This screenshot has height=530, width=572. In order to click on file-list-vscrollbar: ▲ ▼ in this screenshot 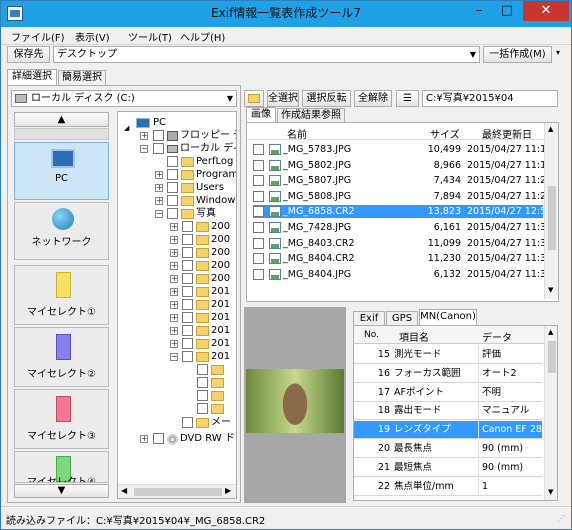, I will do `click(551, 211)`.